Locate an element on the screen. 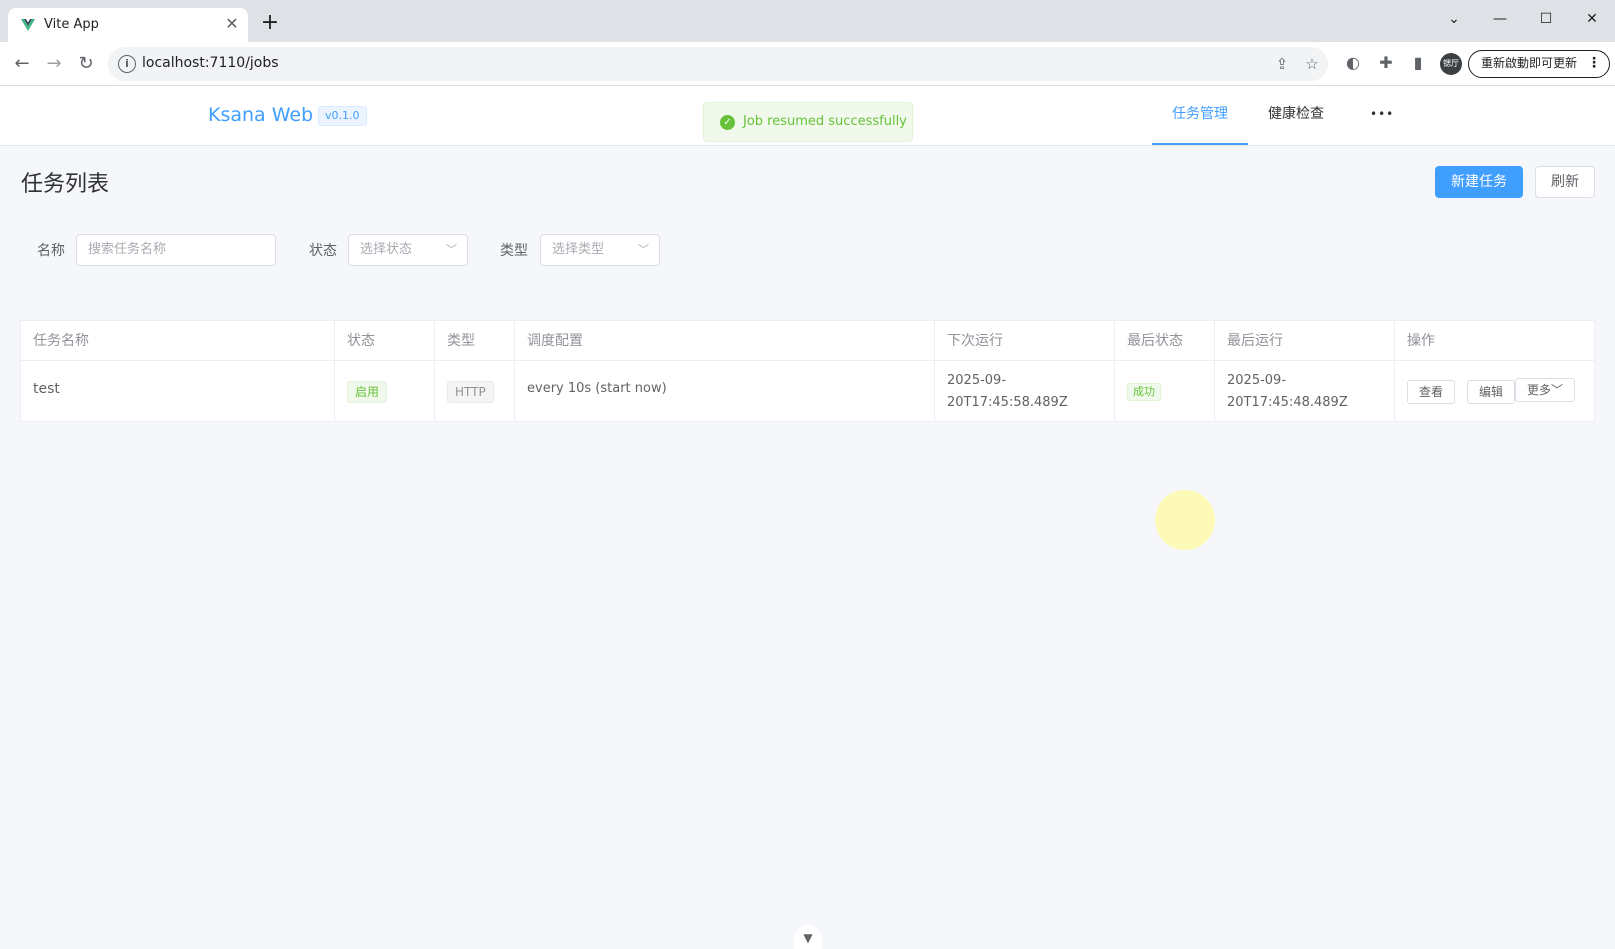  minimize-icon: — is located at coordinates (1500, 19).